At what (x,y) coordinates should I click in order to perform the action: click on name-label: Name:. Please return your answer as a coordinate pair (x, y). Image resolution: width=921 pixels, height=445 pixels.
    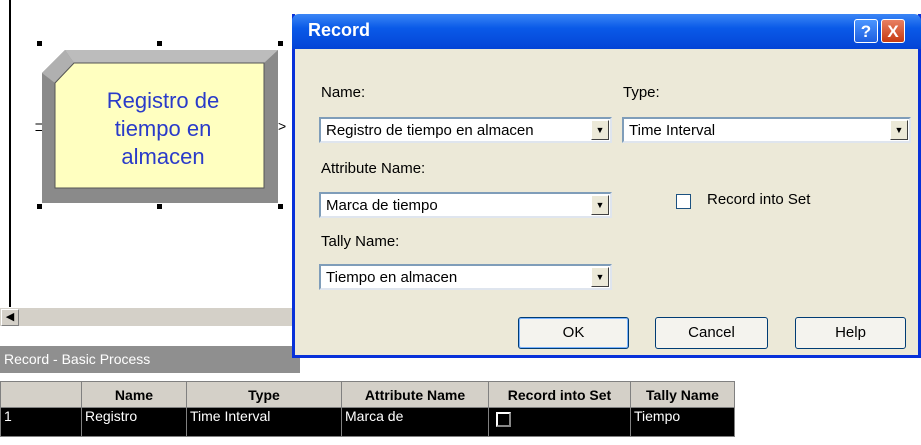
    Looking at the image, I should click on (343, 92).